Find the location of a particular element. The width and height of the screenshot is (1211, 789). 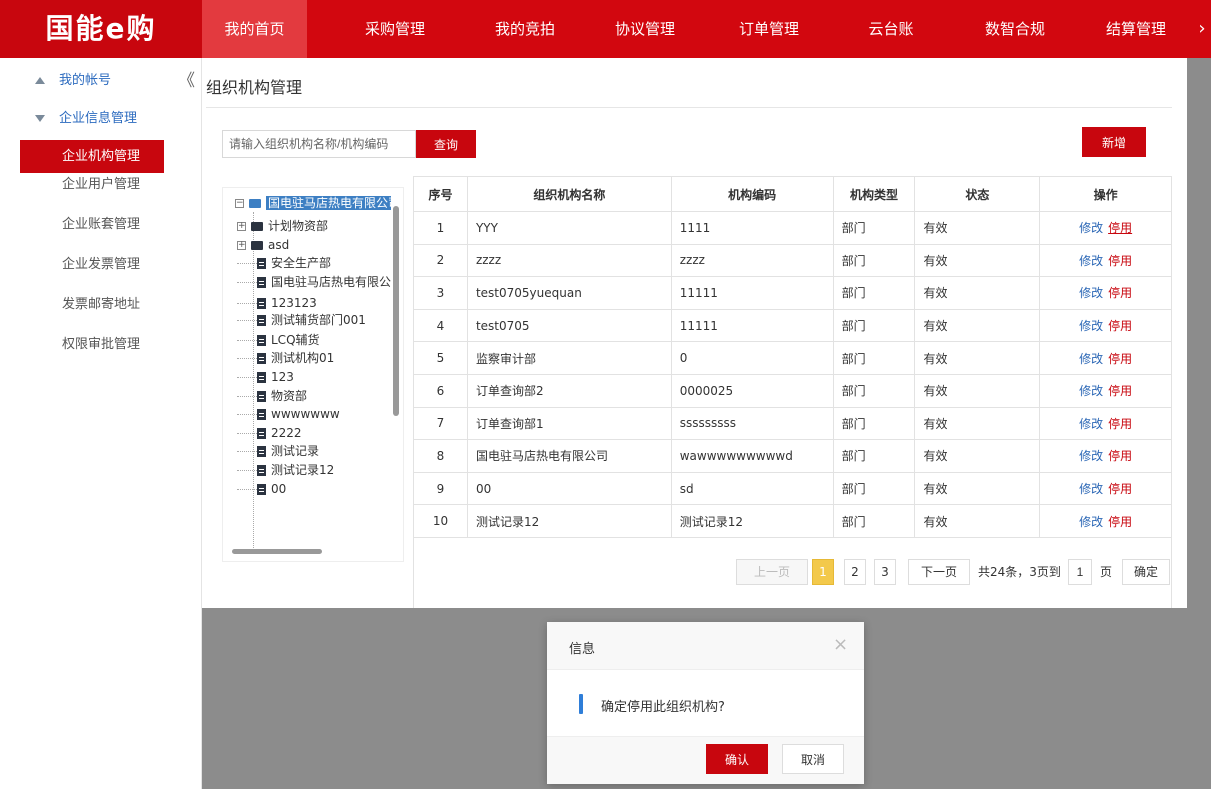

tree-root-node: − 国电驻马店热电有限公司 is located at coordinates (313, 203).